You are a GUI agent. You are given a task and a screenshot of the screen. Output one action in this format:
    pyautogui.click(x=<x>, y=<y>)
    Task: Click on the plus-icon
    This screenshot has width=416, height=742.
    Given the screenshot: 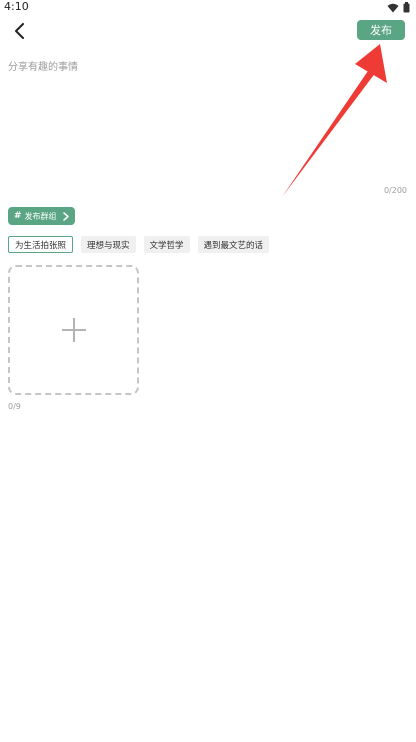 What is the action you would take?
    pyautogui.click(x=73, y=330)
    